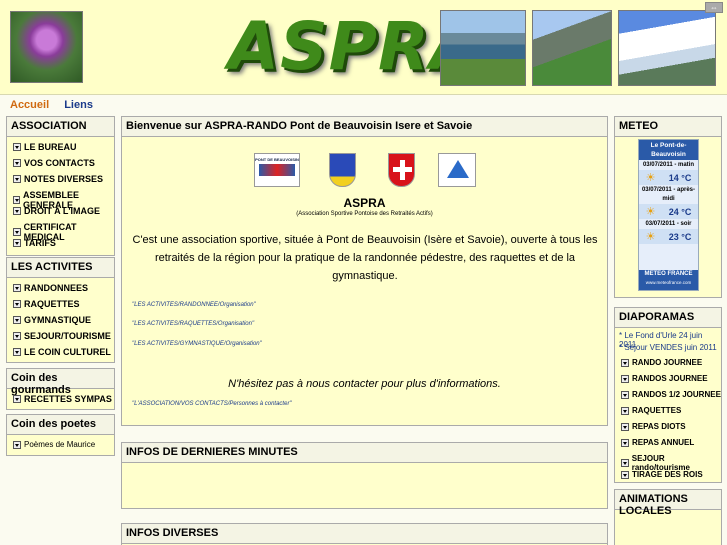 This screenshot has width=727, height=545. What do you see at coordinates (671, 394) in the screenshot?
I see `diaporama-randos-demi-journee: RANDOS 1/2 JOURNEE` at bounding box center [671, 394].